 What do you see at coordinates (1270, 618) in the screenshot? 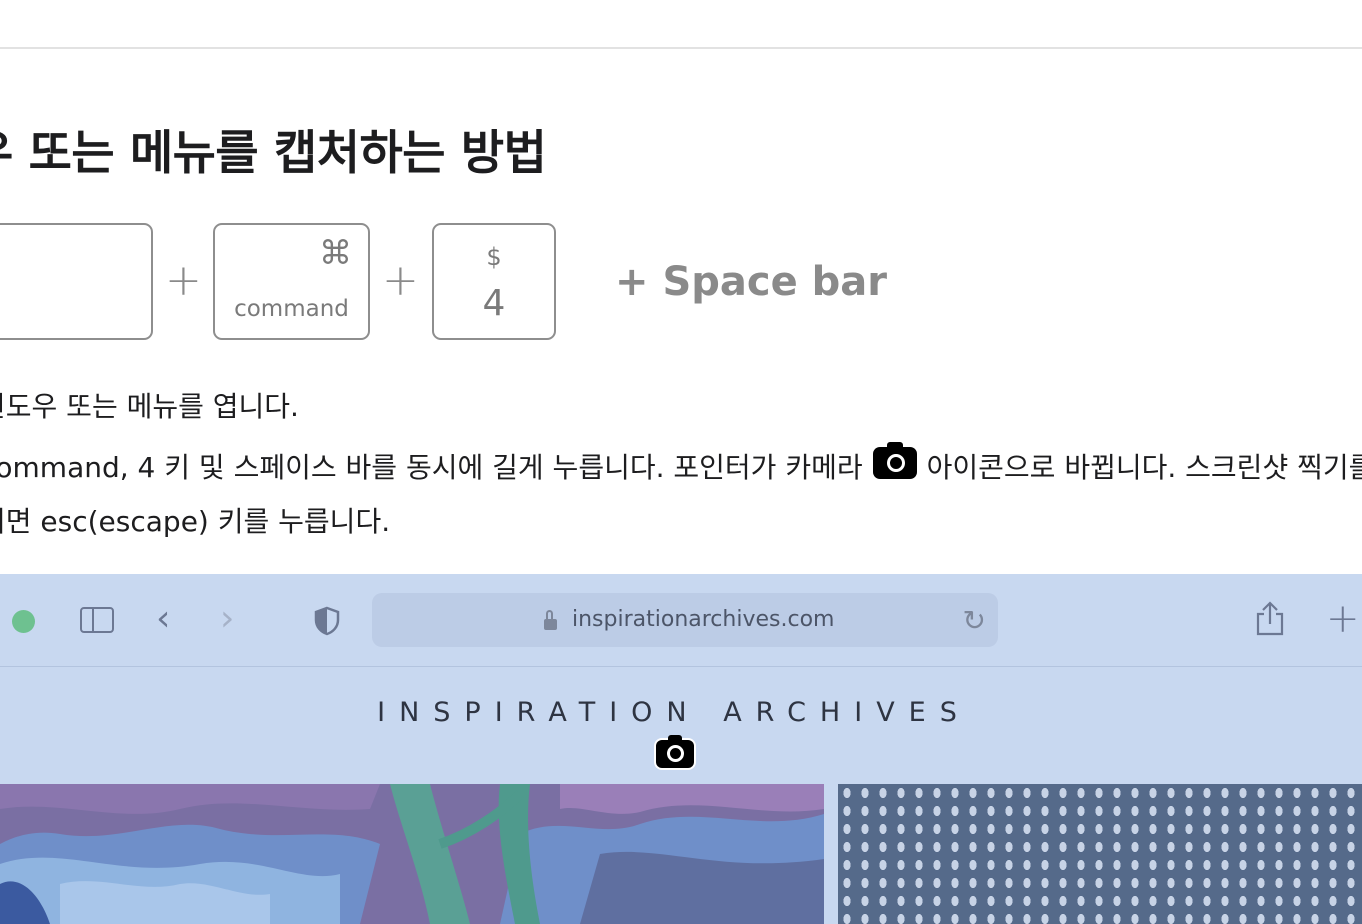
I see `share-icon` at bounding box center [1270, 618].